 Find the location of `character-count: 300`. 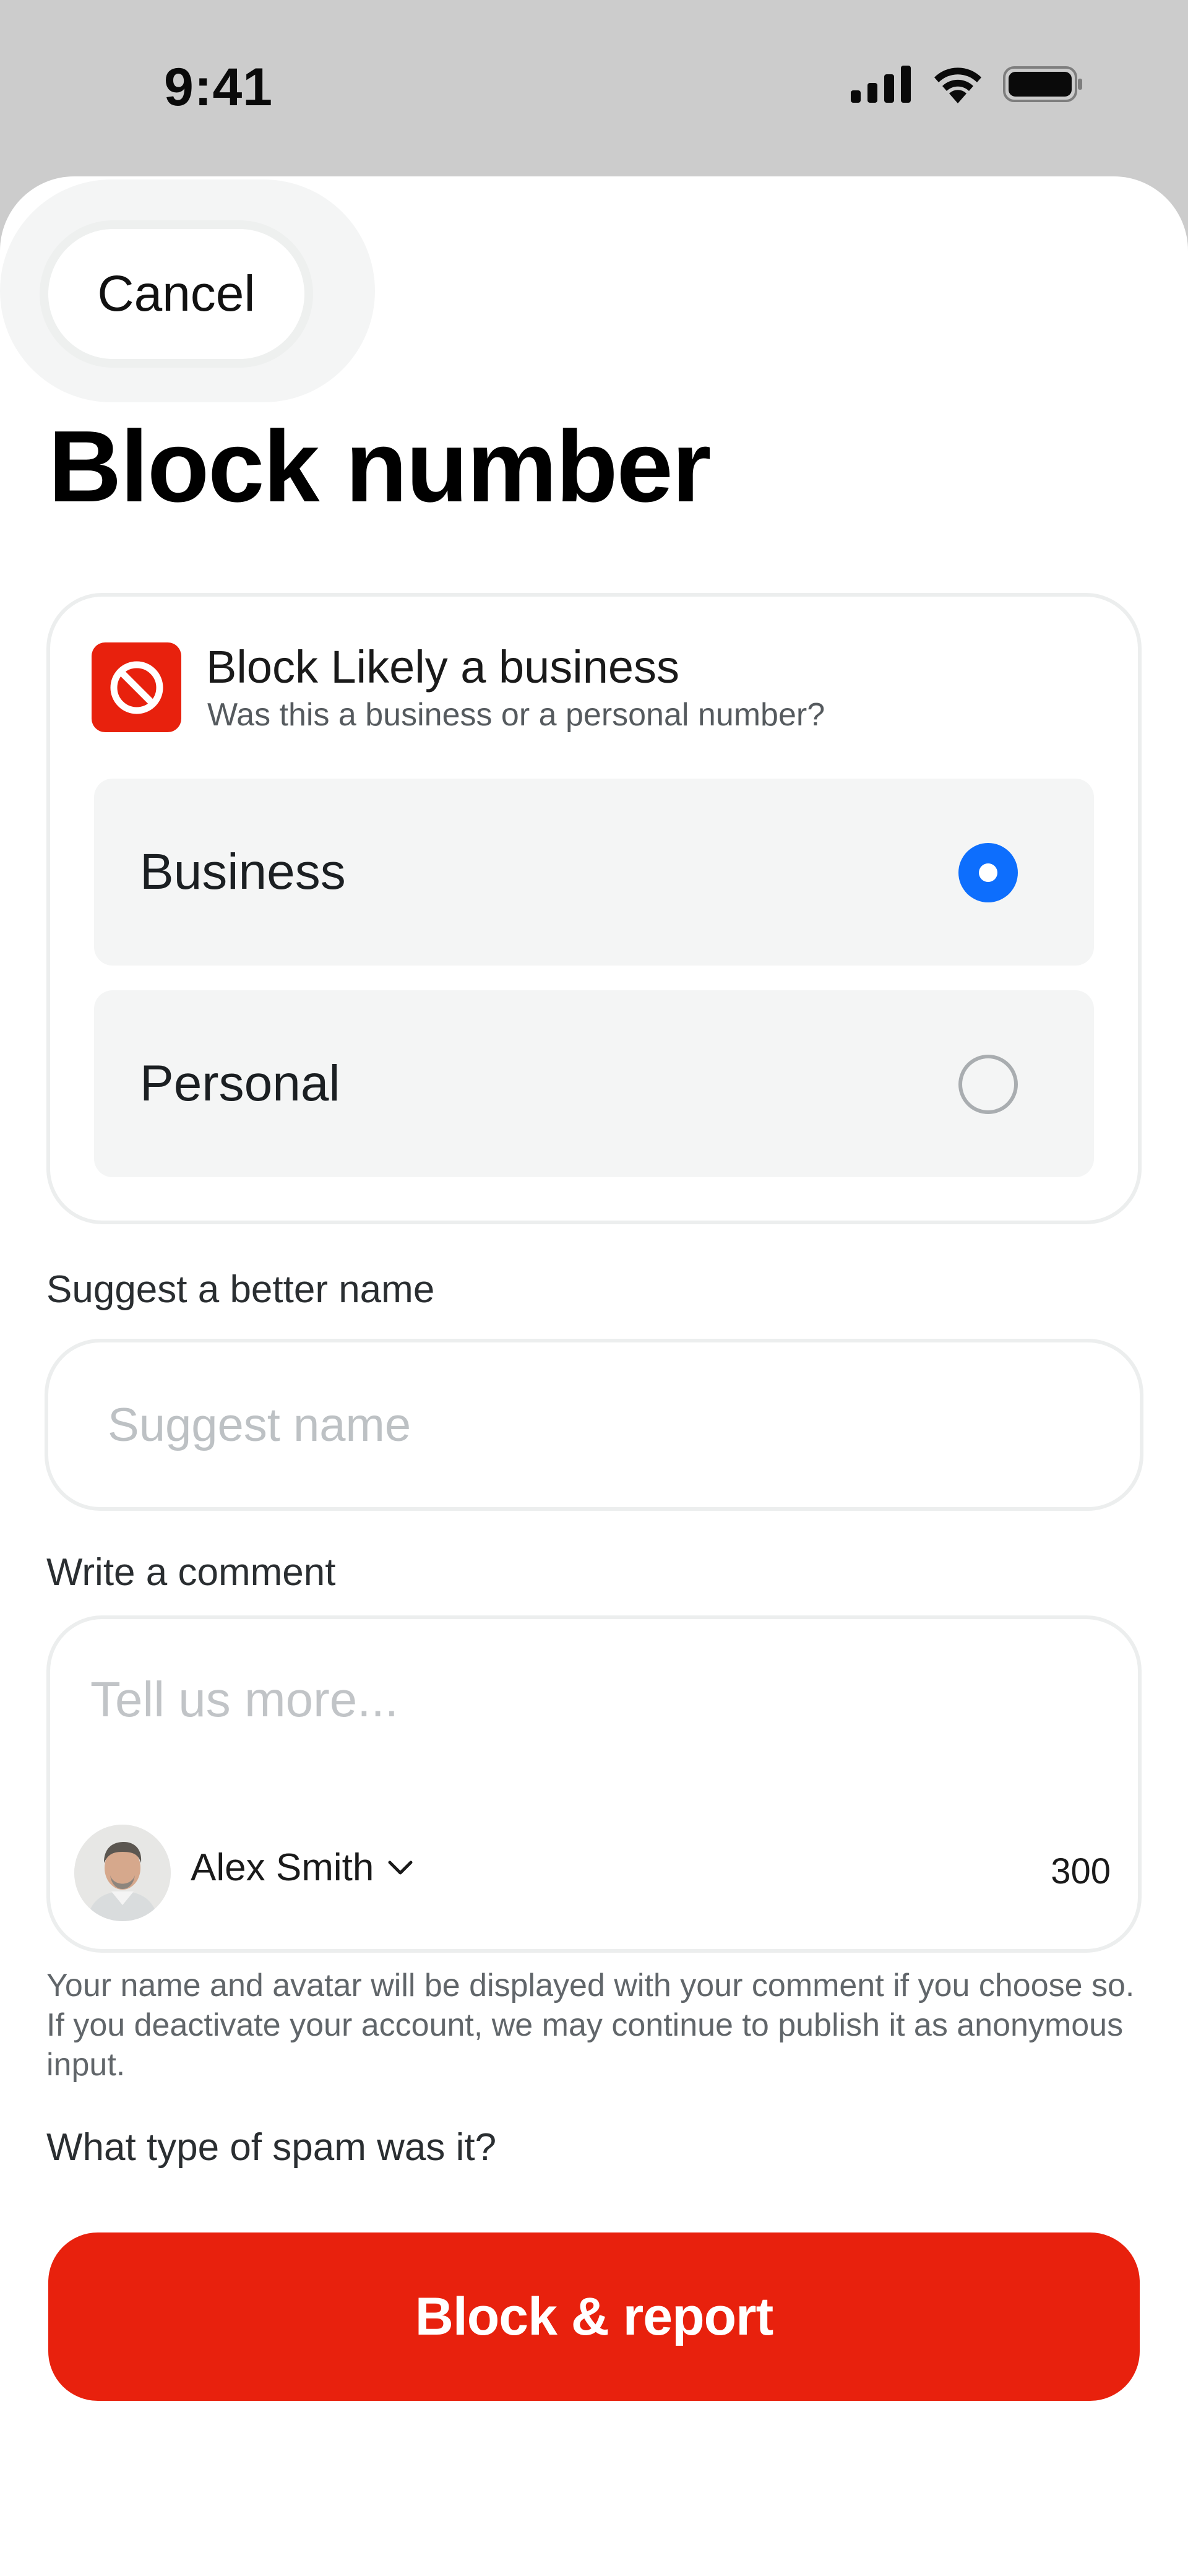

character-count: 300 is located at coordinates (1081, 1871).